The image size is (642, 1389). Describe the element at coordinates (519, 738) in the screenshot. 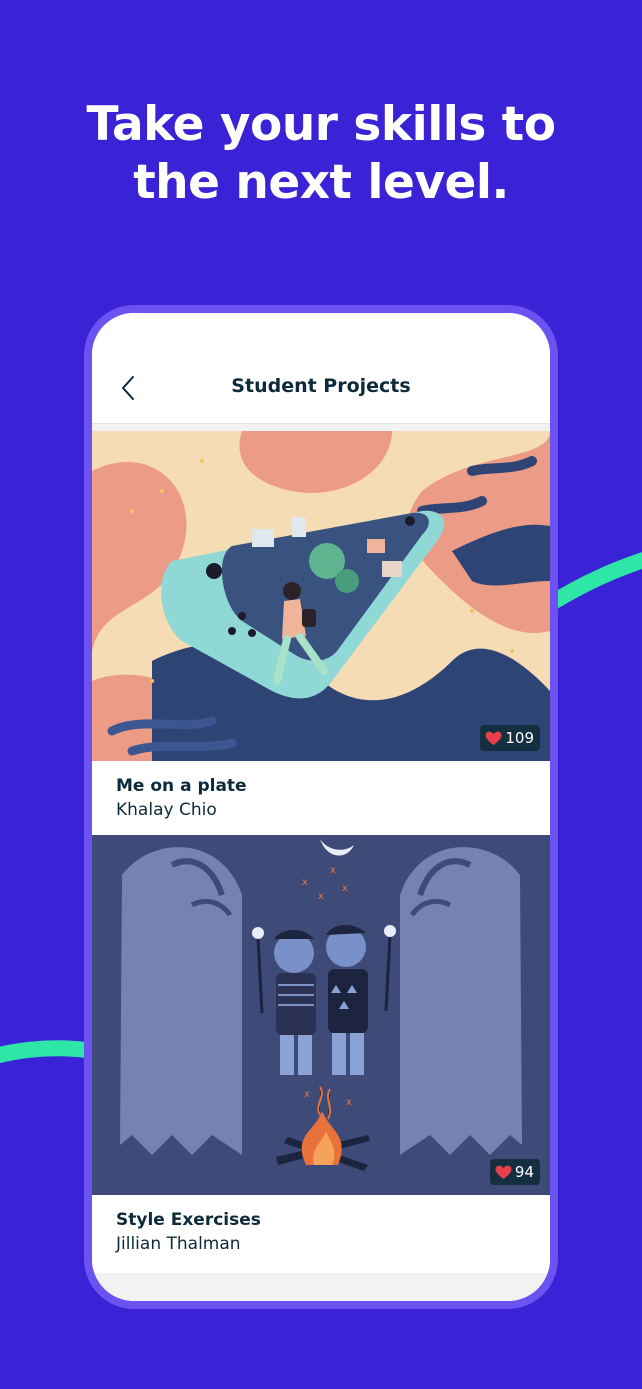

I see `like-count: 109` at that location.